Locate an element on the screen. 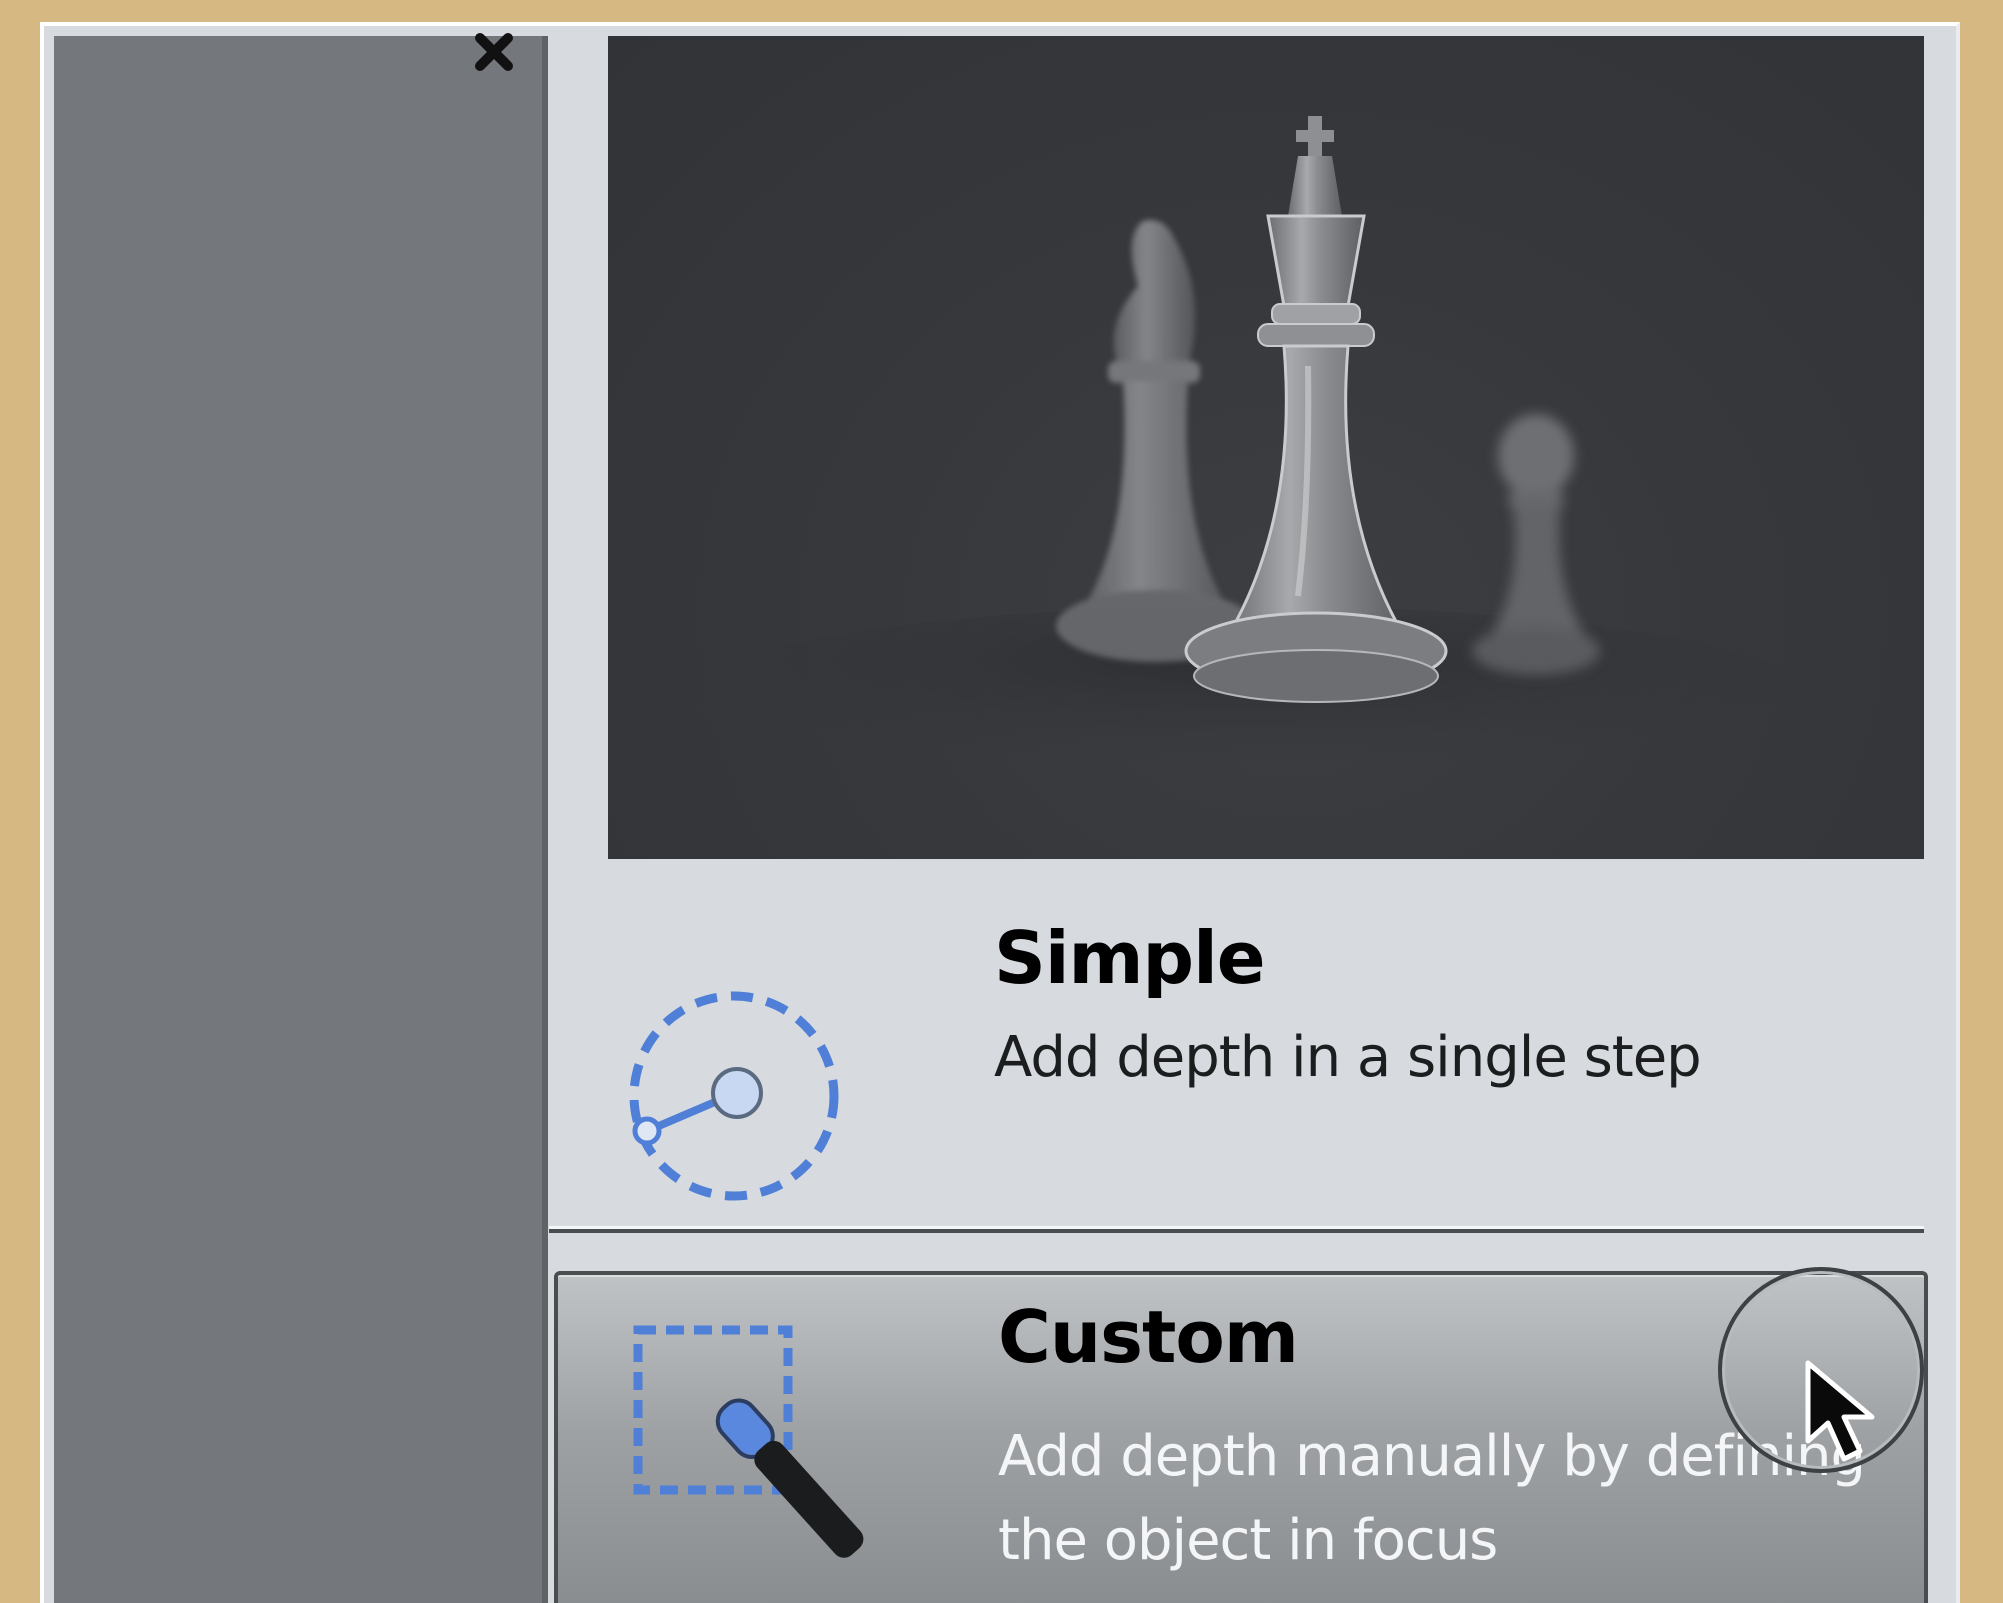 Image resolution: width=2003 pixels, height=1603 pixels. divider is located at coordinates (1236, 1231).